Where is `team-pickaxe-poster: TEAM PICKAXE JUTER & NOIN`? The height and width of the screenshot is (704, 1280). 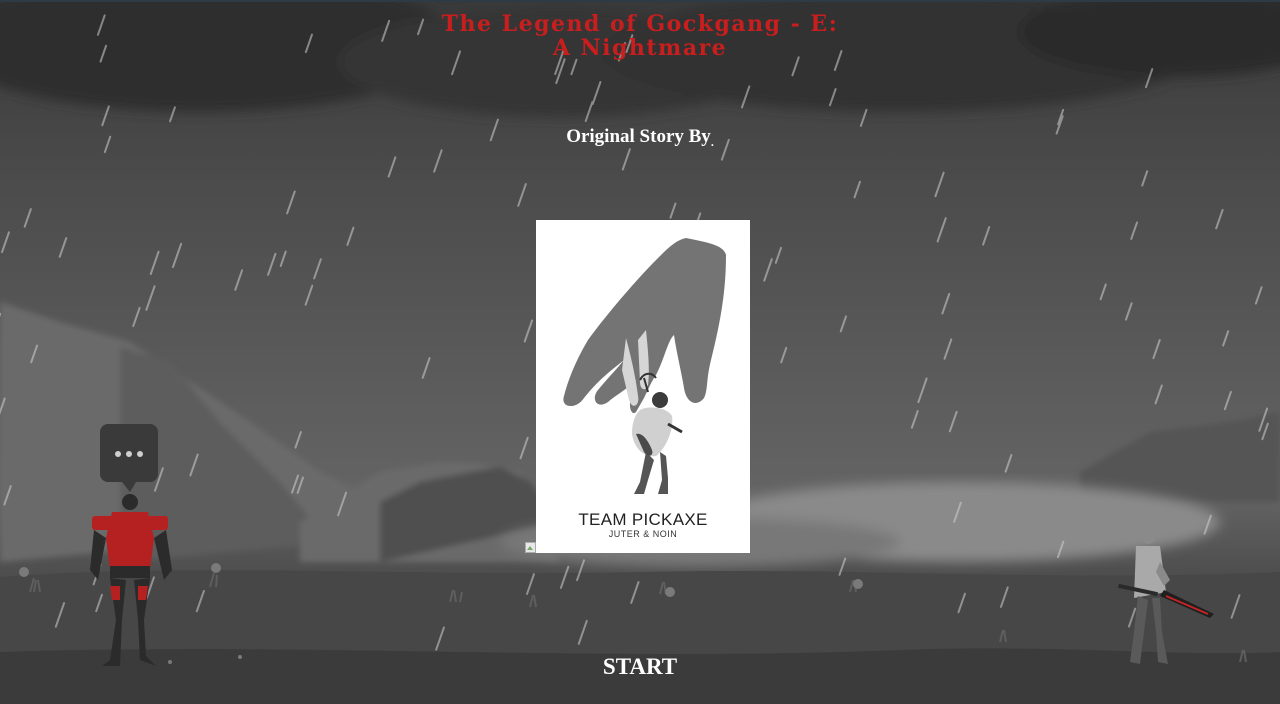 team-pickaxe-poster: TEAM PICKAXE JUTER & NOIN is located at coordinates (643, 386).